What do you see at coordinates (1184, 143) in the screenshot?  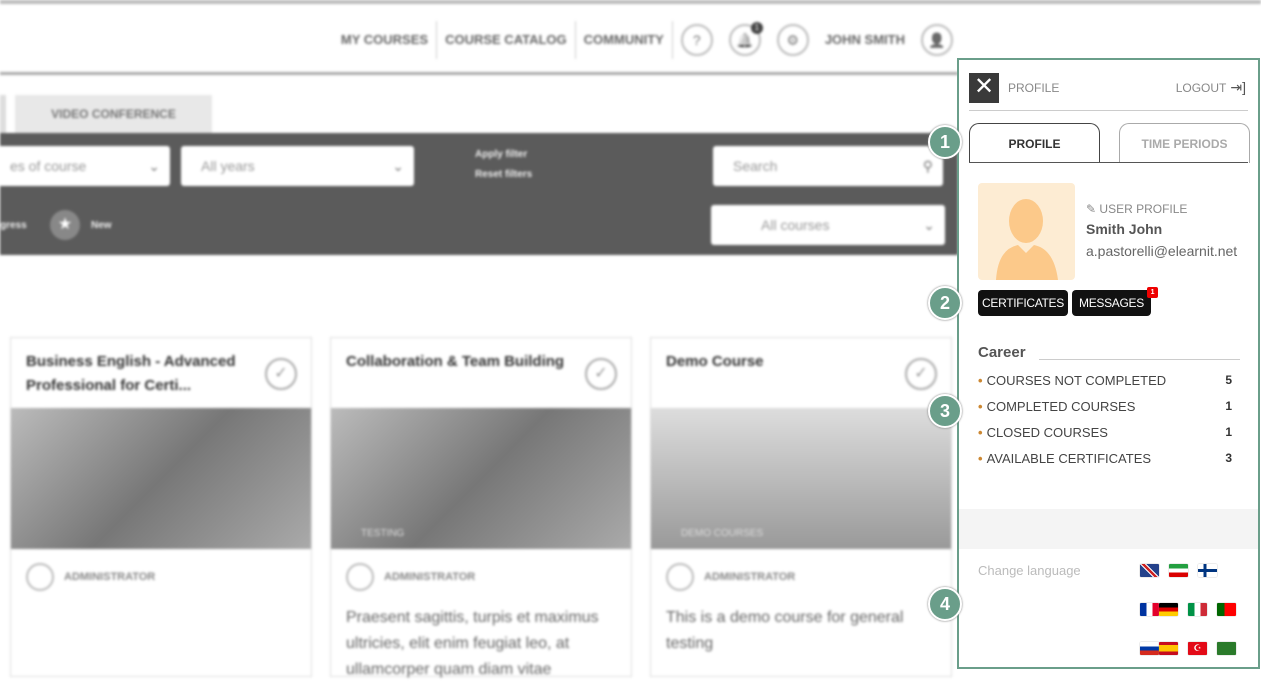 I see `tab-time-periods: TIME PERIODS` at bounding box center [1184, 143].